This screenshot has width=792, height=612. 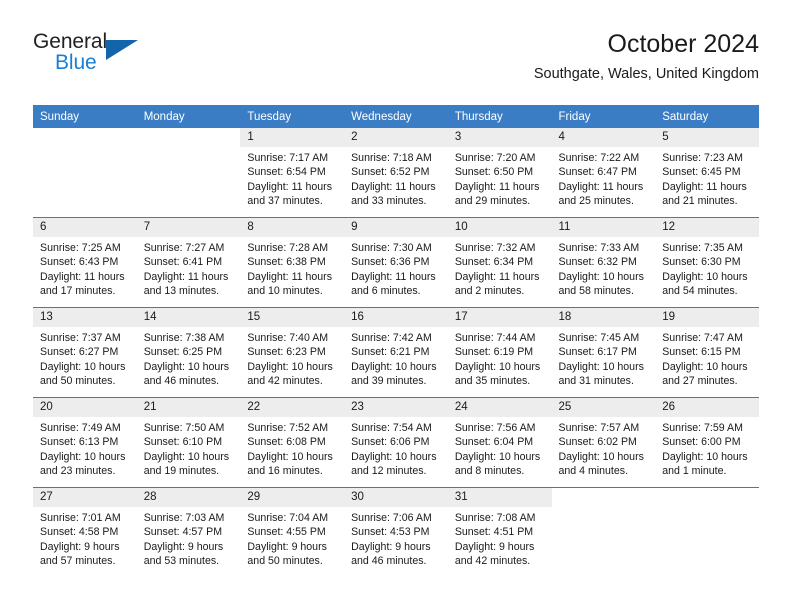 I want to click on sunset-time: Sunset: 6:04 PM, so click(x=494, y=442).